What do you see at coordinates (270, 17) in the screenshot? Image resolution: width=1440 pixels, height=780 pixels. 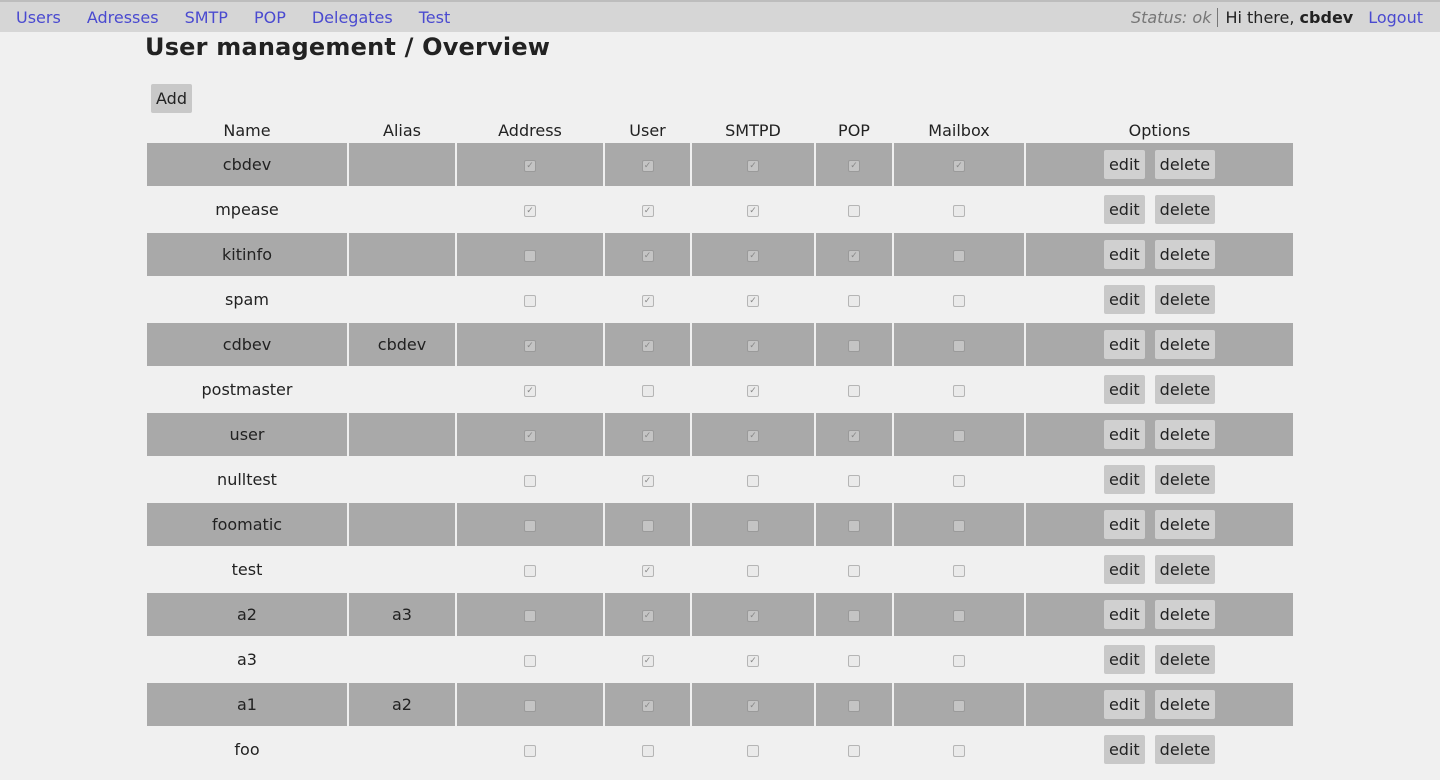 I see `nav-pop: POP` at bounding box center [270, 17].